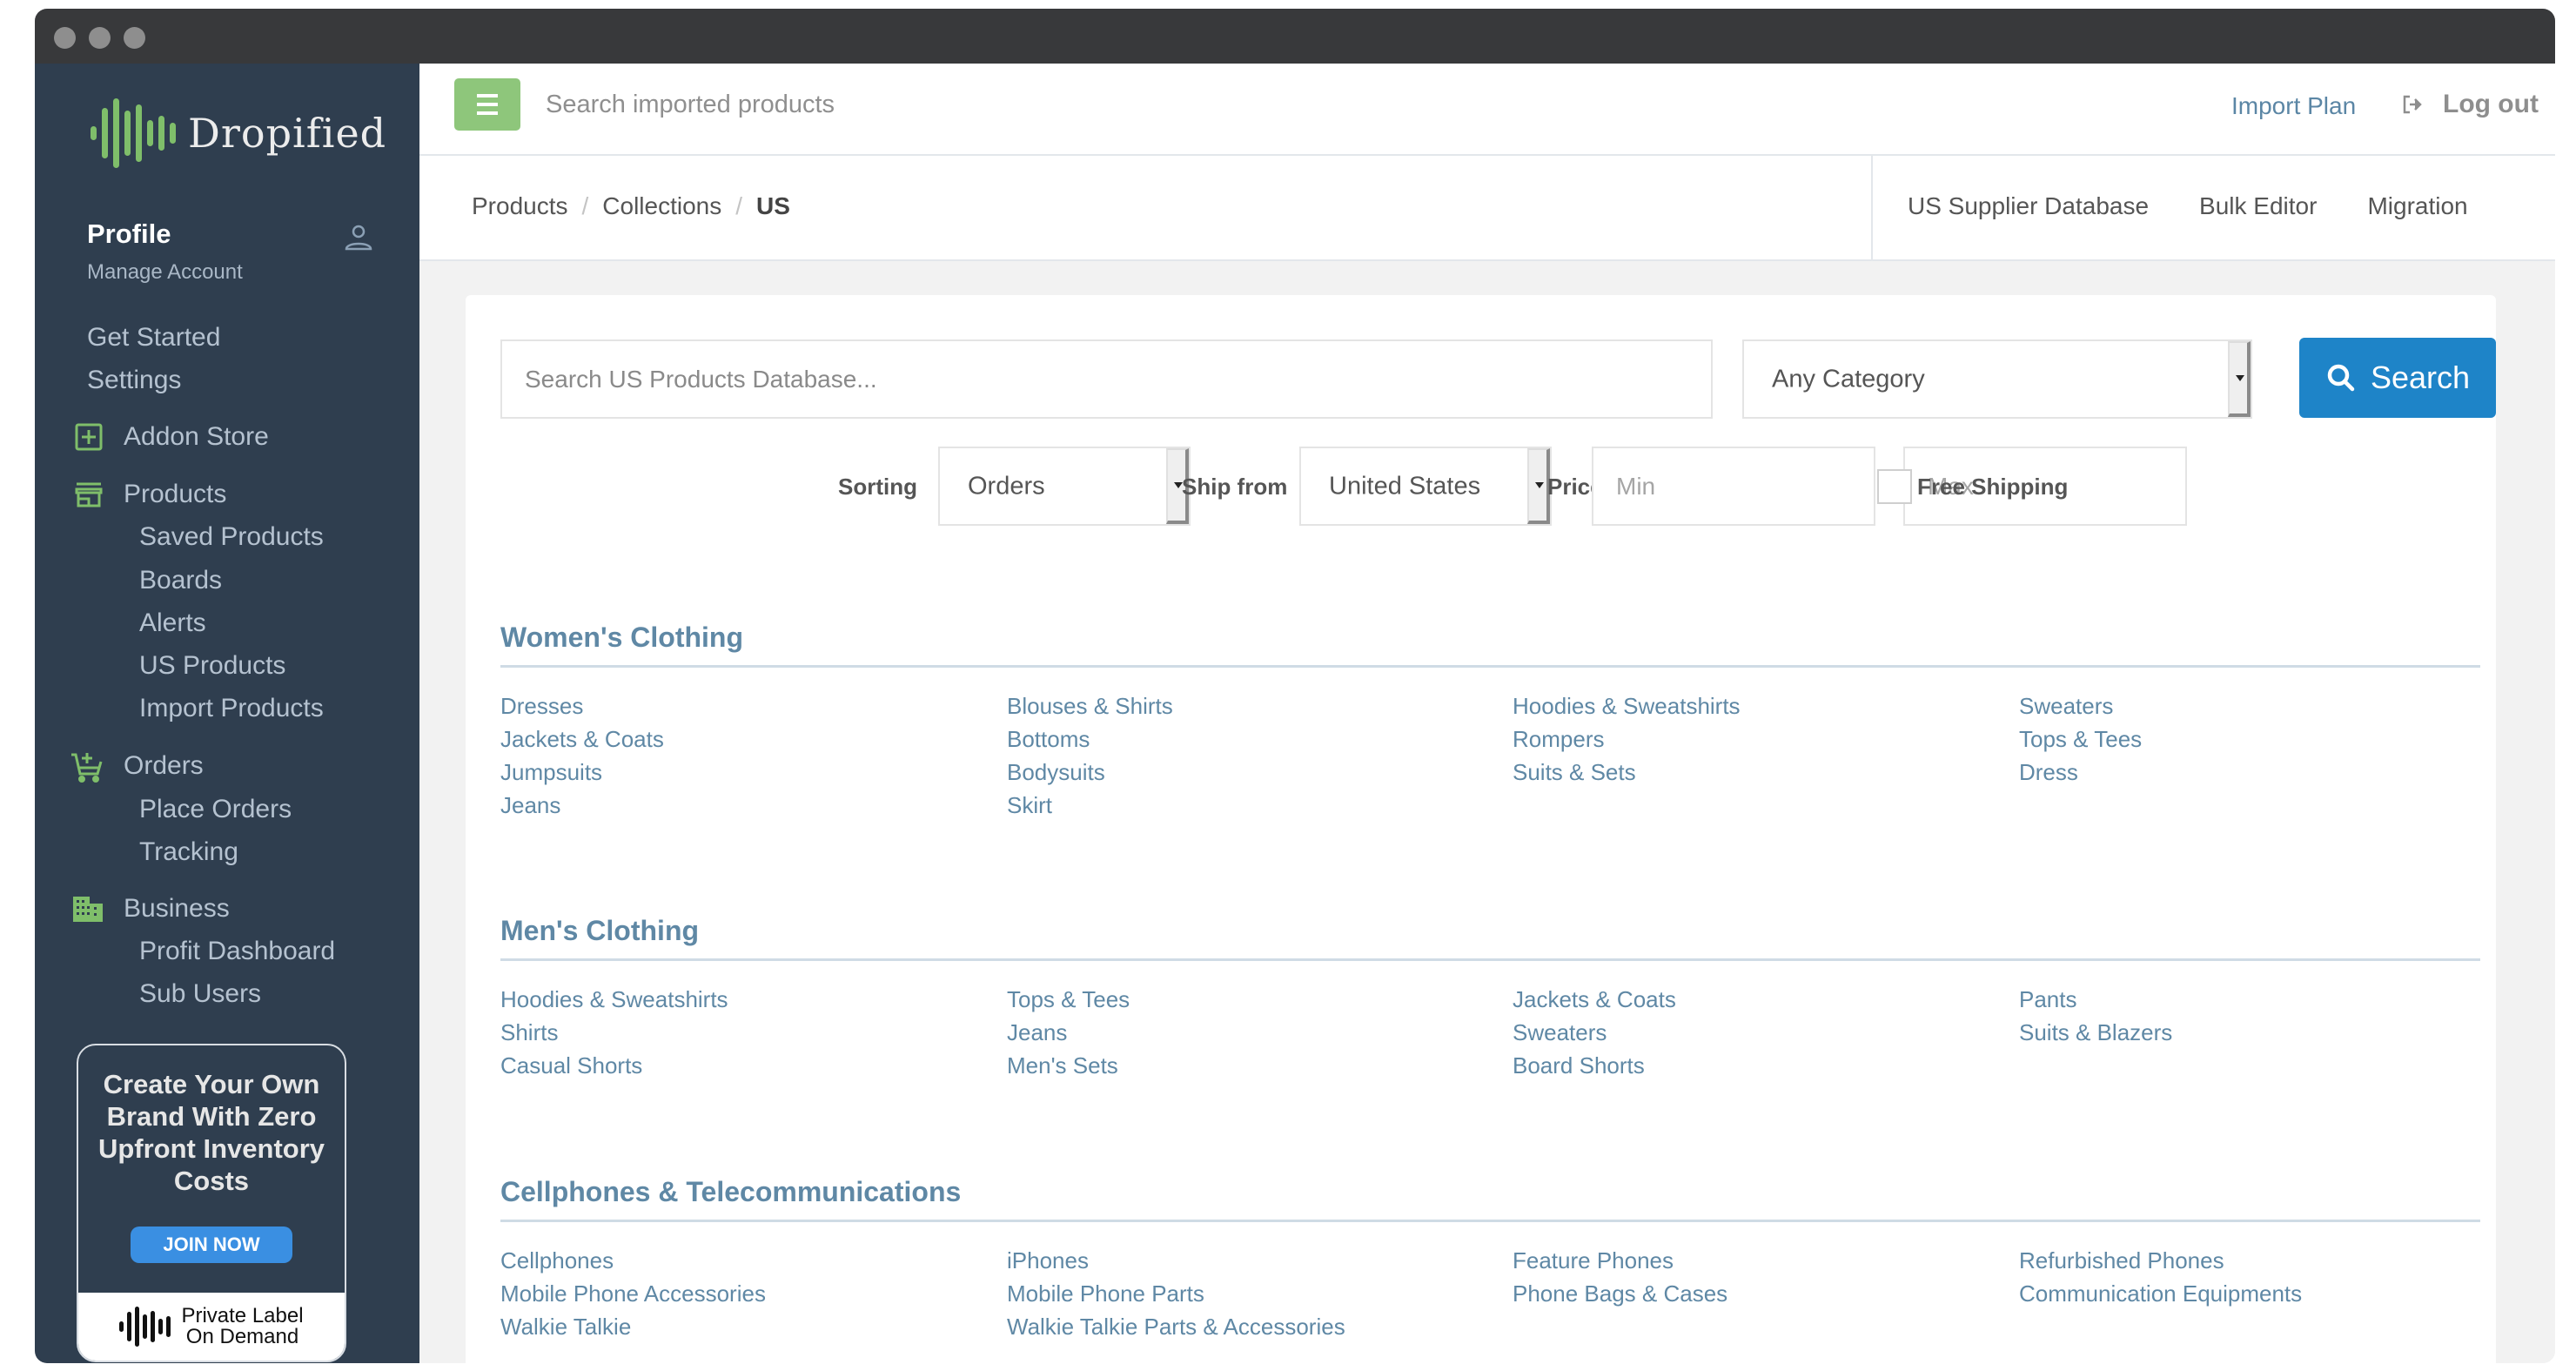 The width and height of the screenshot is (2576, 1371). I want to click on logo-waveform-icon, so click(133, 133).